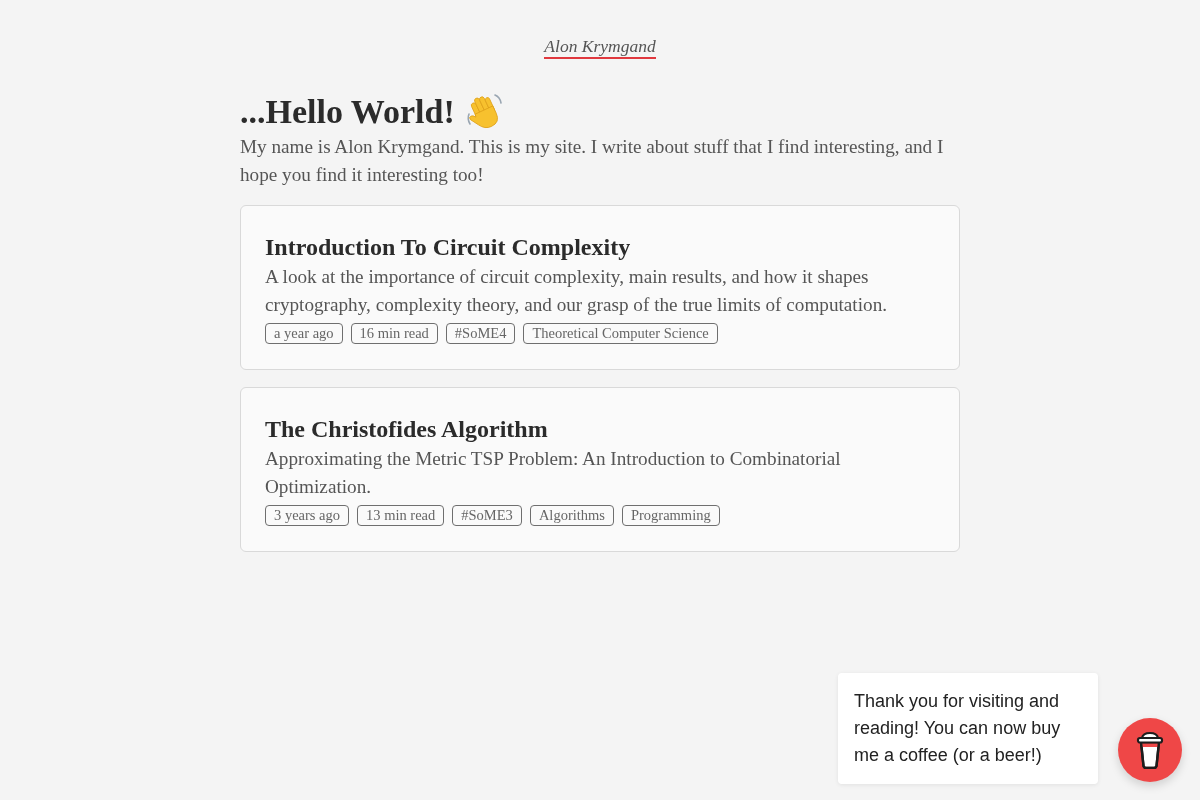  I want to click on post-tag: 3 years ago, so click(307, 516).